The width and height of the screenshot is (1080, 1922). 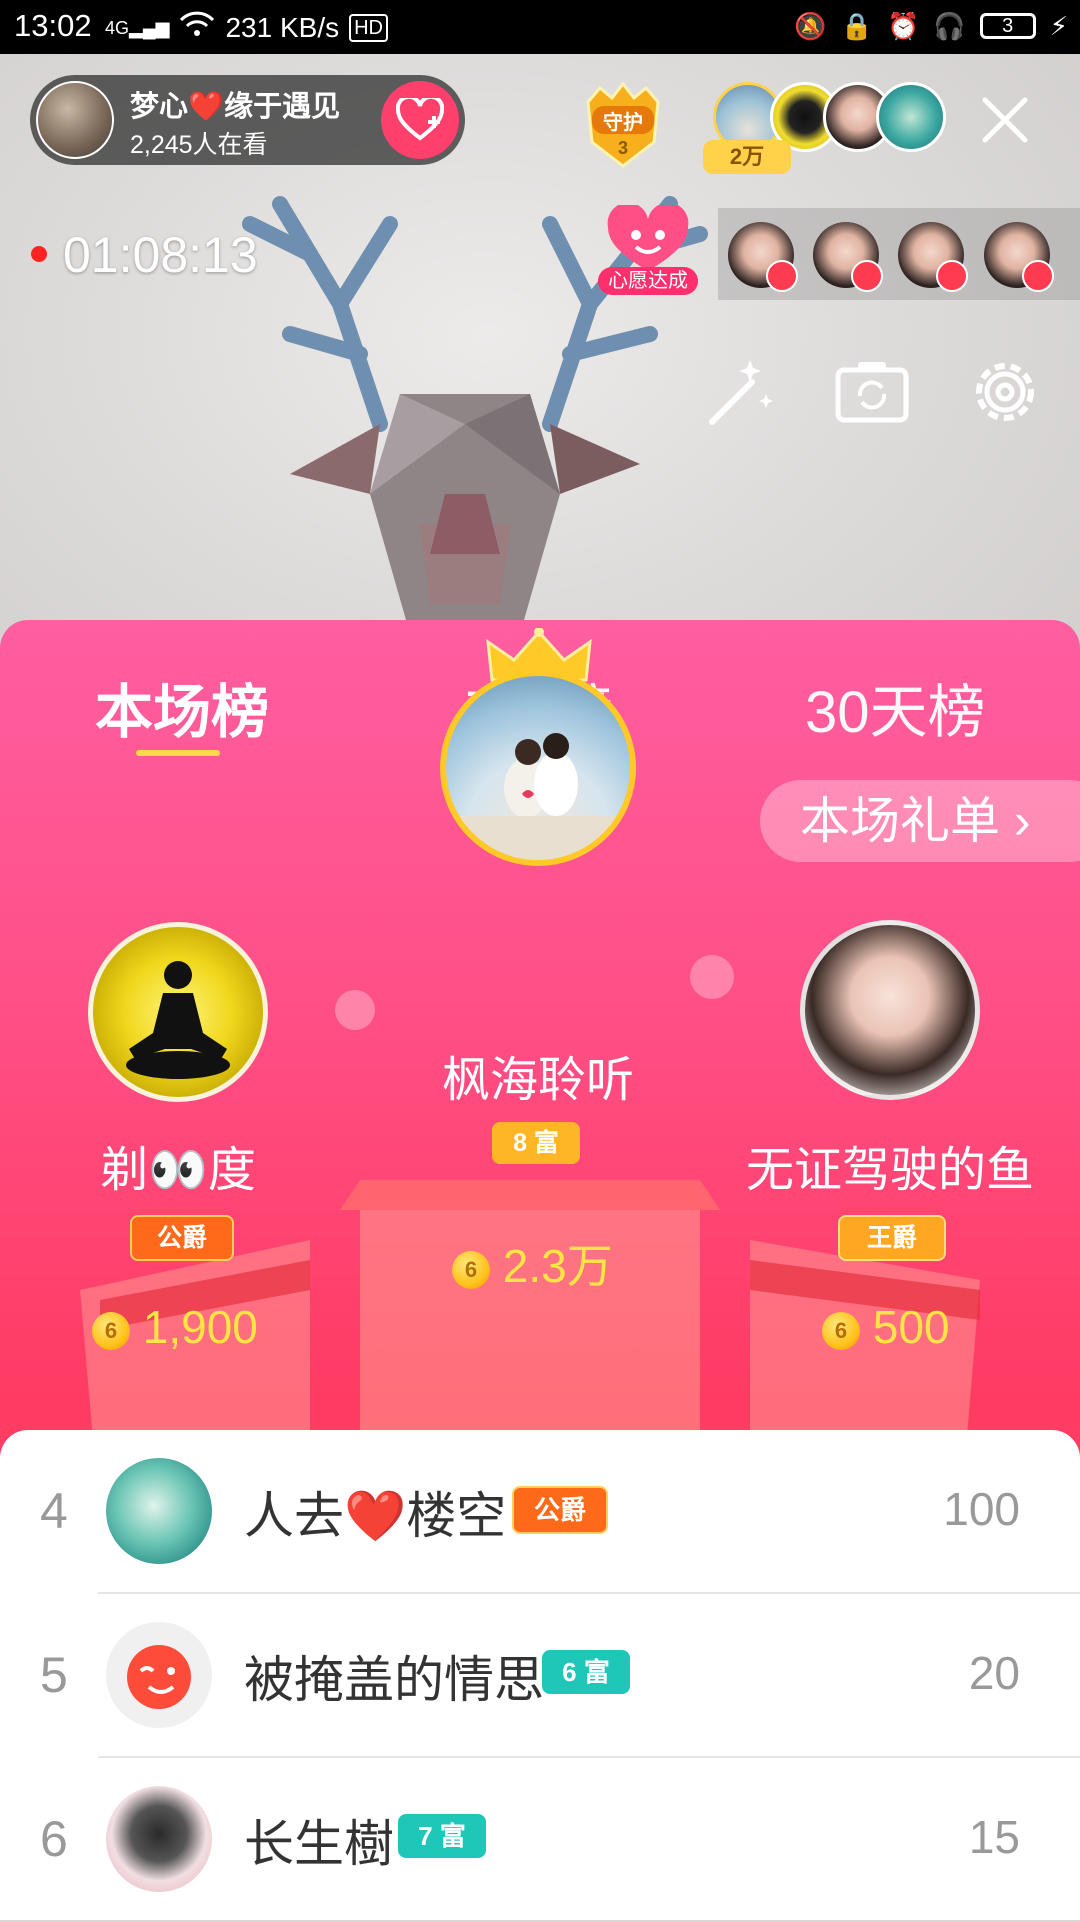 What do you see at coordinates (810, 26) in the screenshot?
I see `mute-icon: 🔕` at bounding box center [810, 26].